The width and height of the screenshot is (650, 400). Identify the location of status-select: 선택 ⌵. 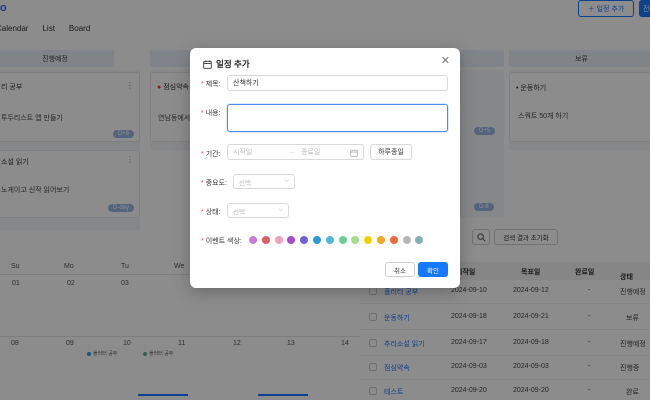
(258, 210).